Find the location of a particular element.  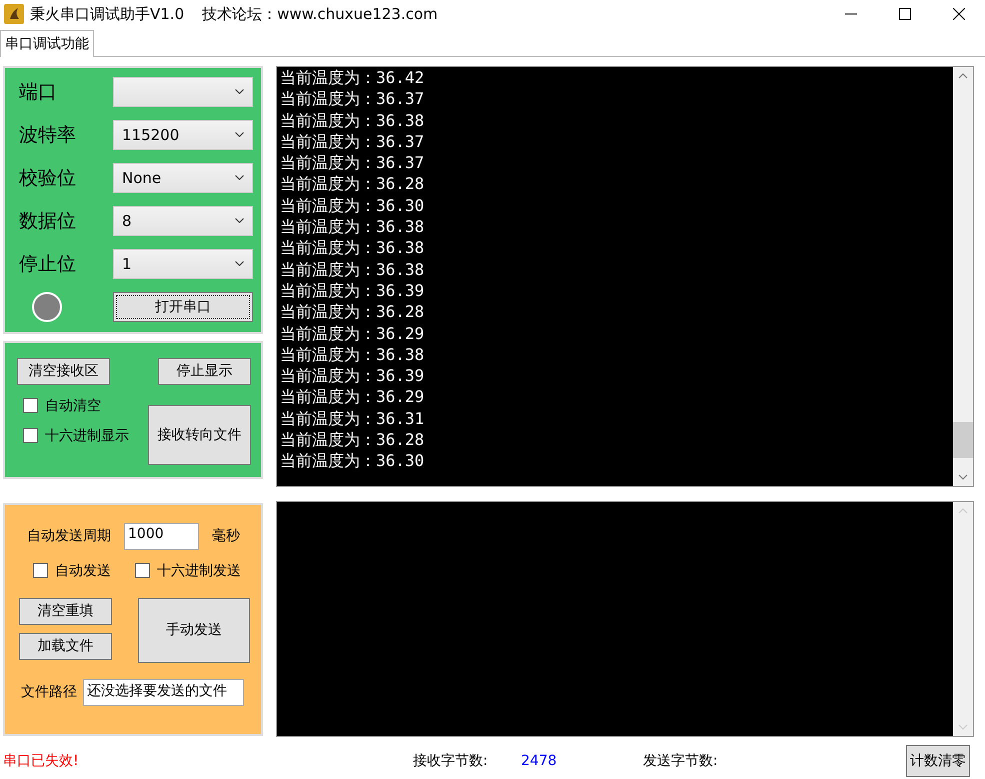

load-file-button: 加载文件 is located at coordinates (65, 646).